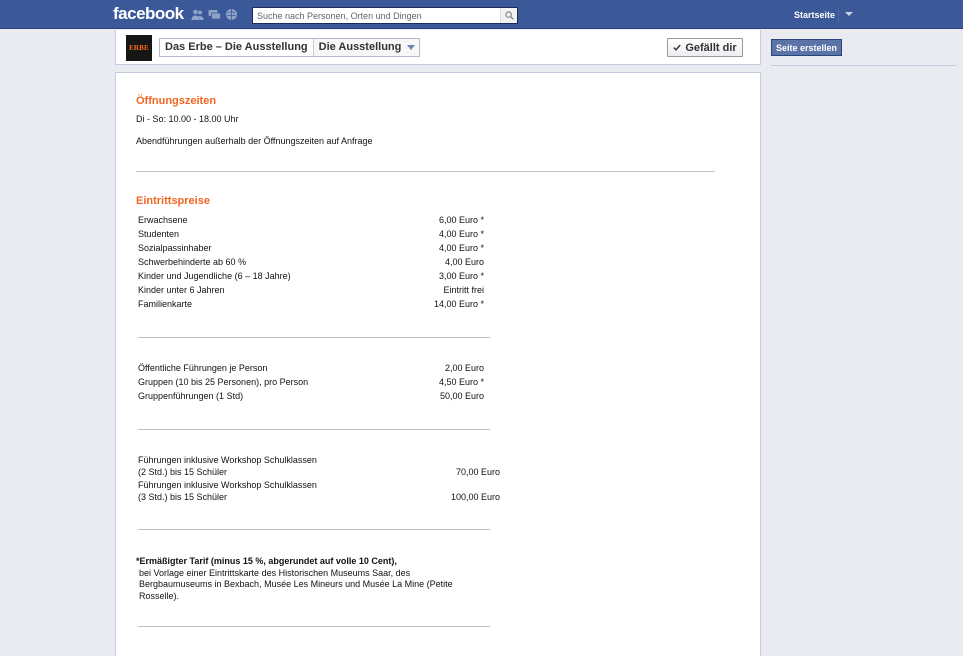 This screenshot has height=656, width=963. What do you see at coordinates (461, 276) in the screenshot?
I see `price-value: 3,00 Euro *` at bounding box center [461, 276].